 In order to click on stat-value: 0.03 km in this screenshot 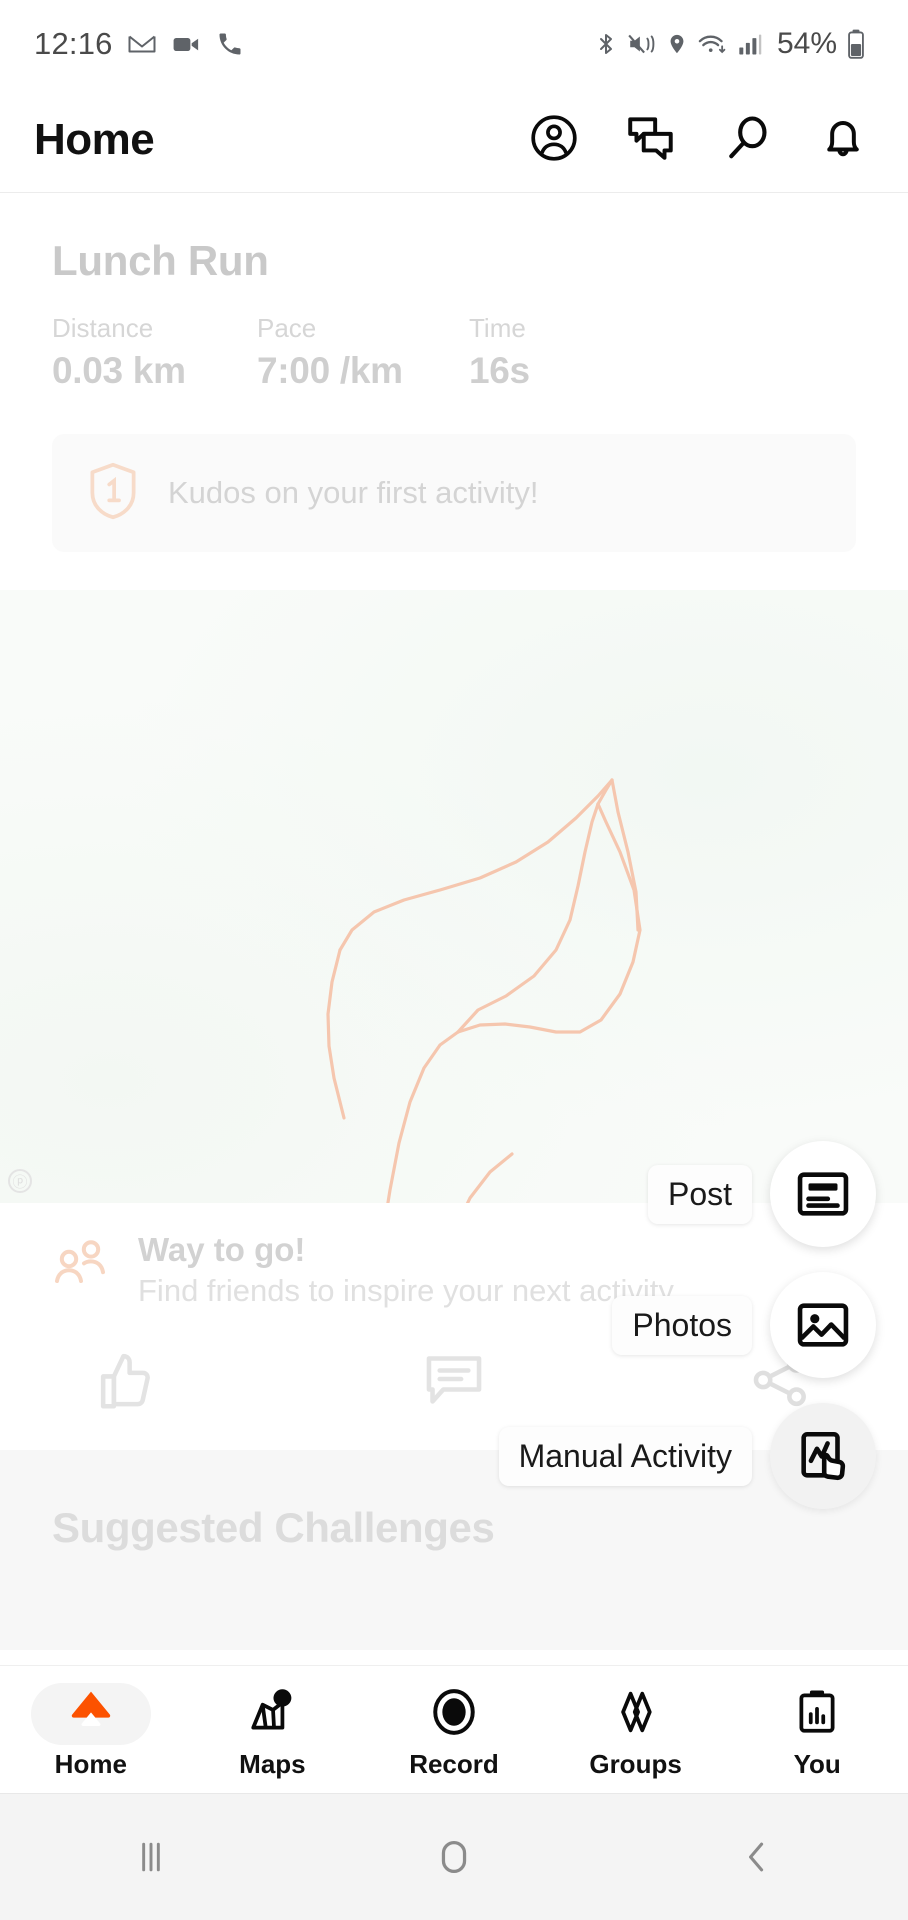, I will do `click(119, 370)`.